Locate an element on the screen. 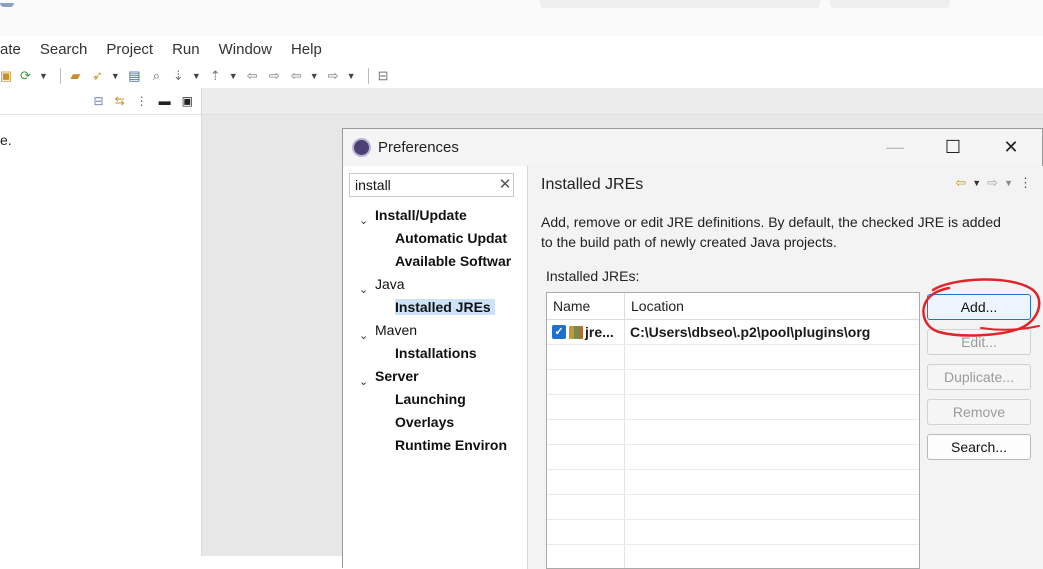 The height and width of the screenshot is (569, 1043). search-icon: ⌕ is located at coordinates (156, 75).